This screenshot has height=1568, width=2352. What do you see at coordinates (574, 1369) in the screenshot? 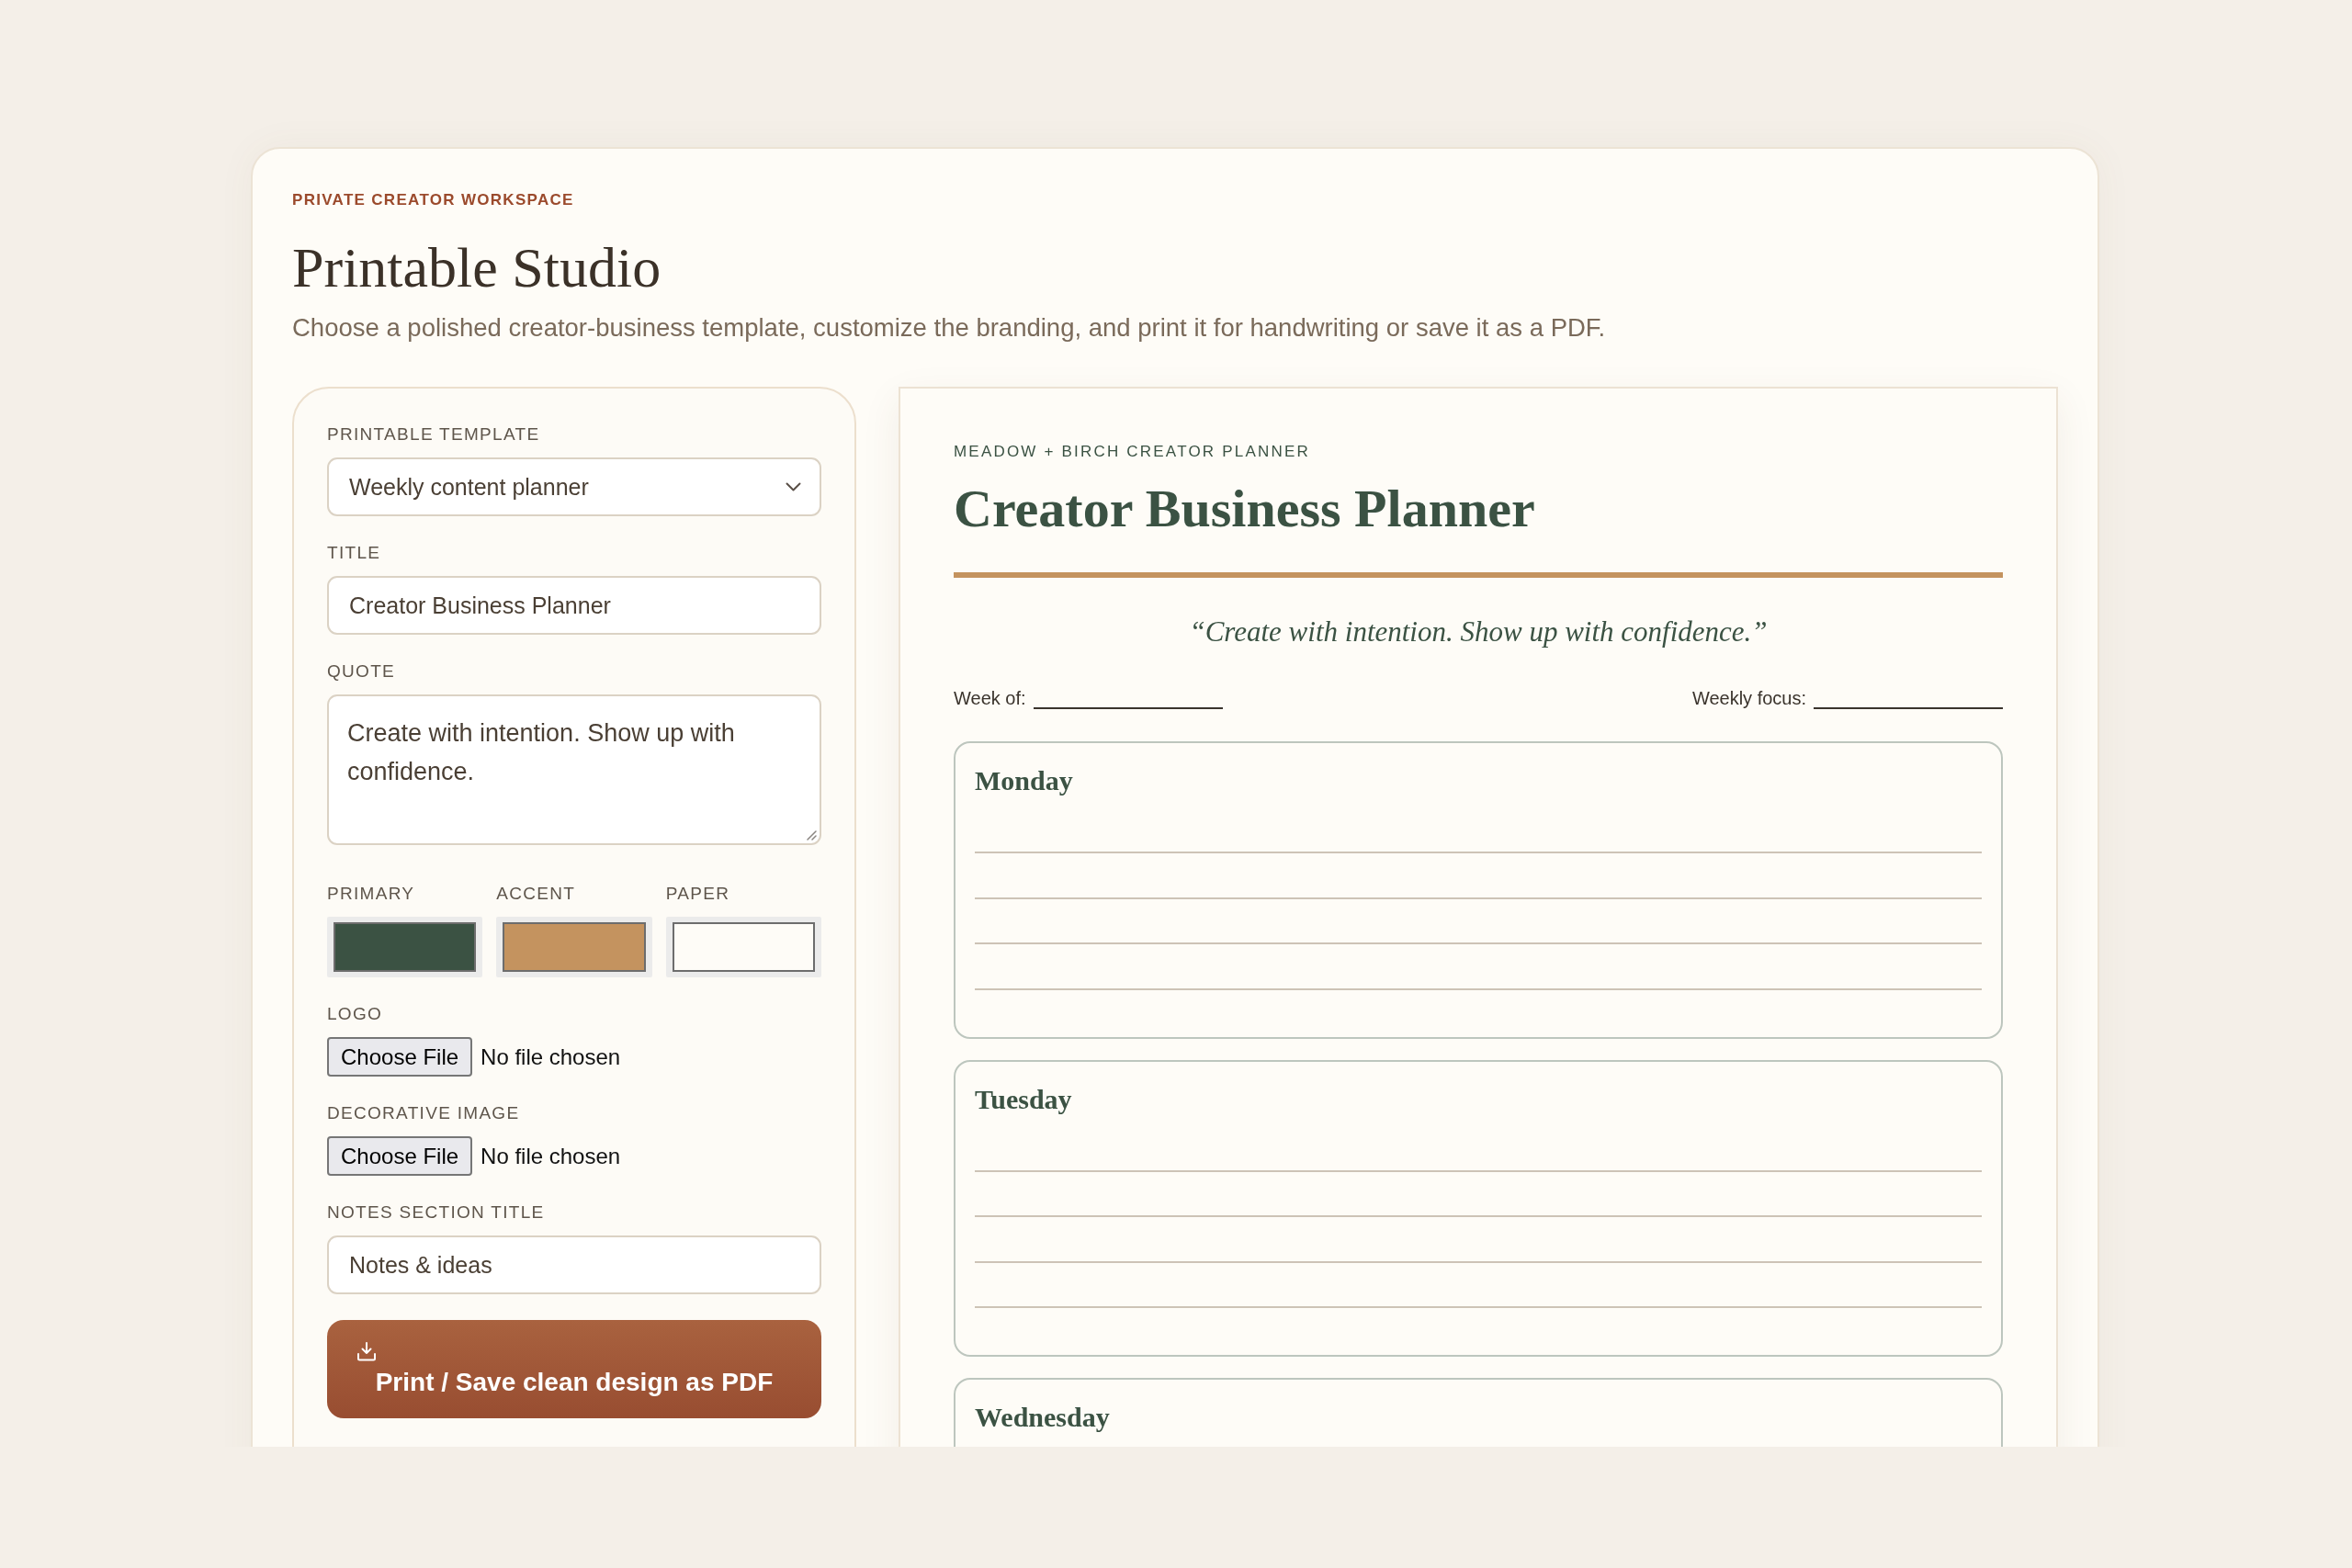
I see `print-button: Print / Save clean design as PDF` at bounding box center [574, 1369].